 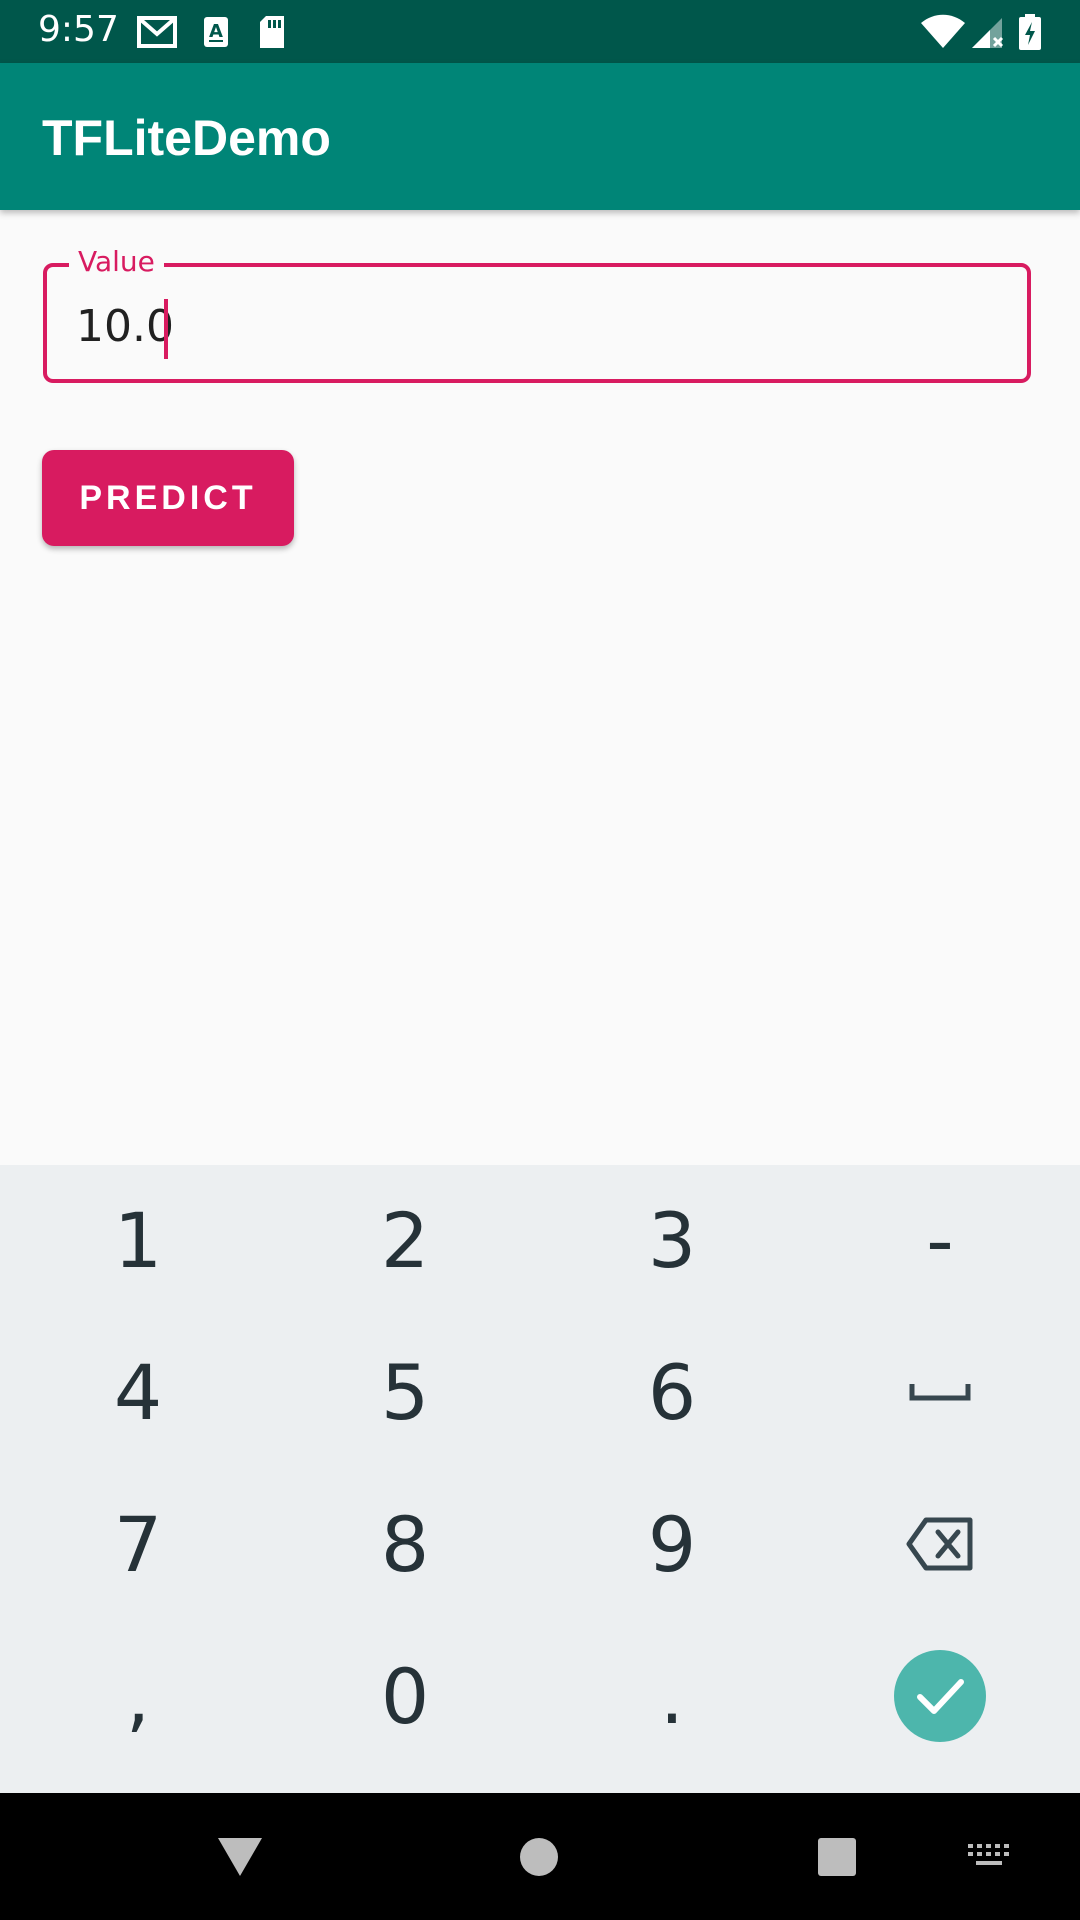 I want to click on app-bar: TFLiteDemo, so click(x=540, y=136).